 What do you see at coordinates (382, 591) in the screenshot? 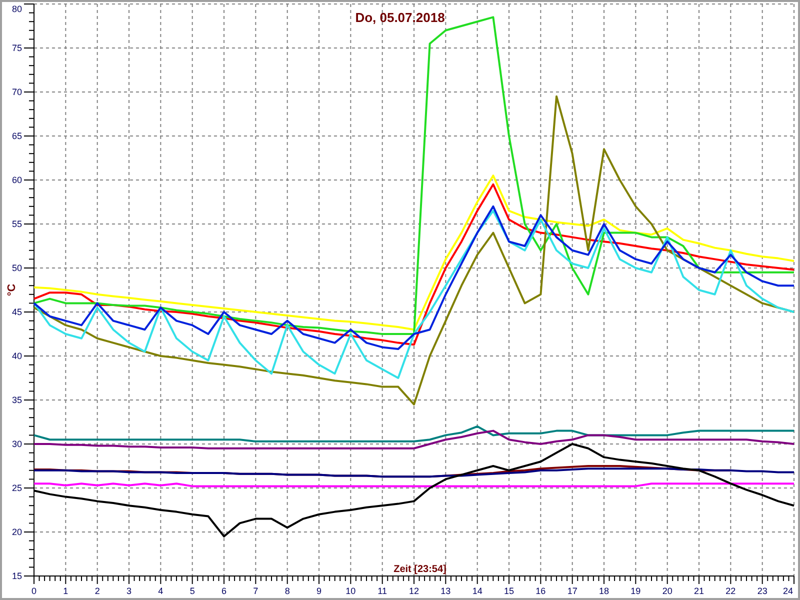
I see `tick-label: 11` at bounding box center [382, 591].